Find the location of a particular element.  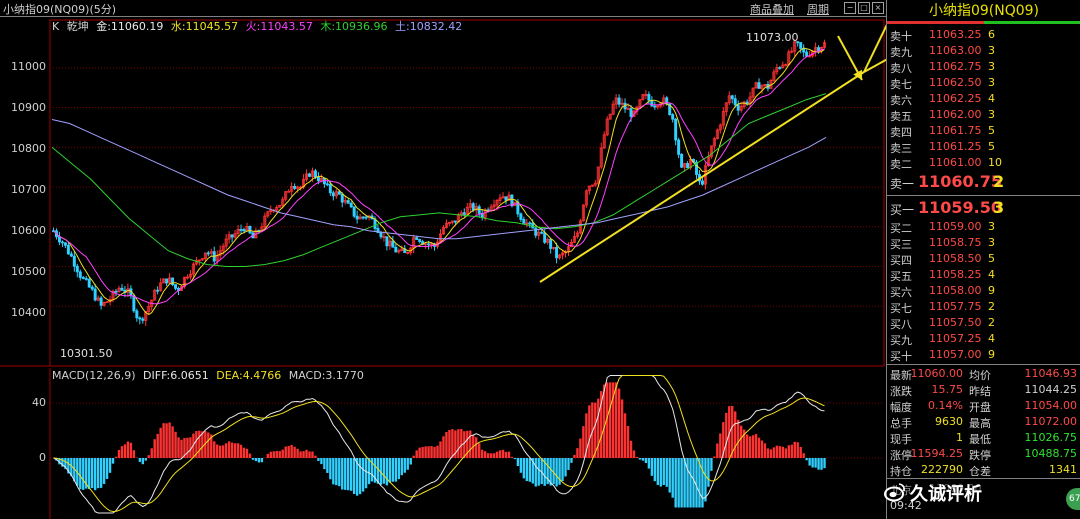

ma-value-4: 木:10936.96 is located at coordinates (354, 26).